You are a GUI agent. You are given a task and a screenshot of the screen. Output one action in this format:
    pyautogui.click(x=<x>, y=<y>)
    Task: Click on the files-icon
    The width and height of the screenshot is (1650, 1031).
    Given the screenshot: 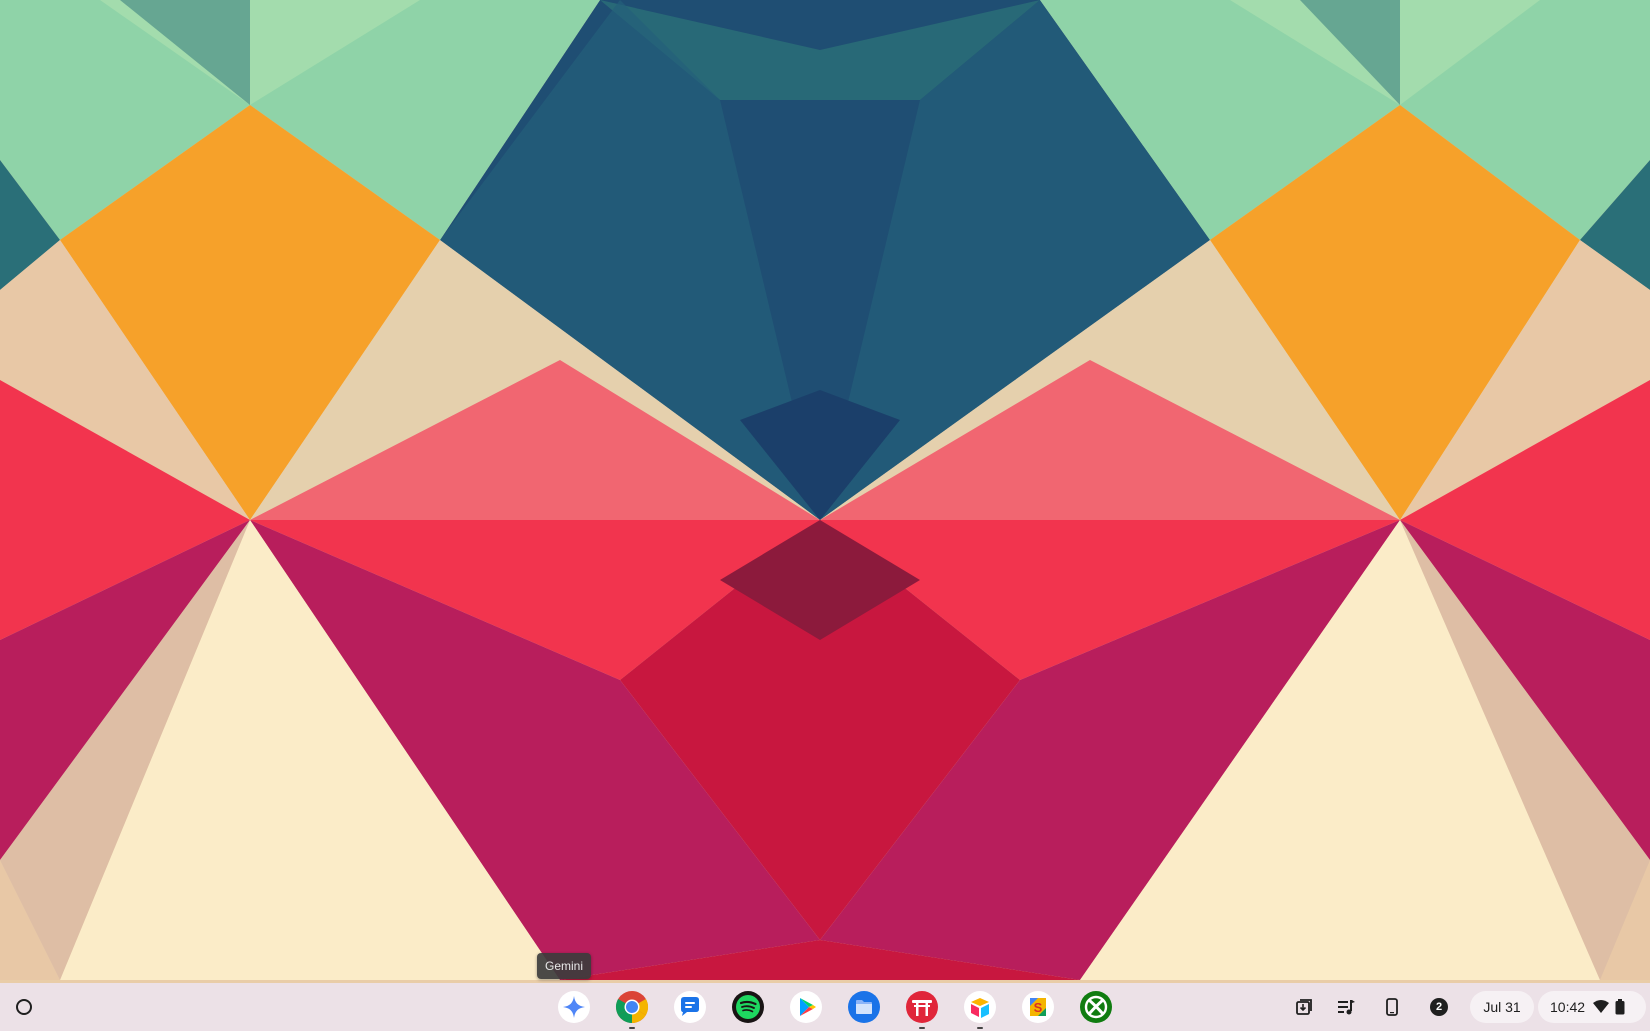 What is the action you would take?
    pyautogui.click(x=864, y=1007)
    